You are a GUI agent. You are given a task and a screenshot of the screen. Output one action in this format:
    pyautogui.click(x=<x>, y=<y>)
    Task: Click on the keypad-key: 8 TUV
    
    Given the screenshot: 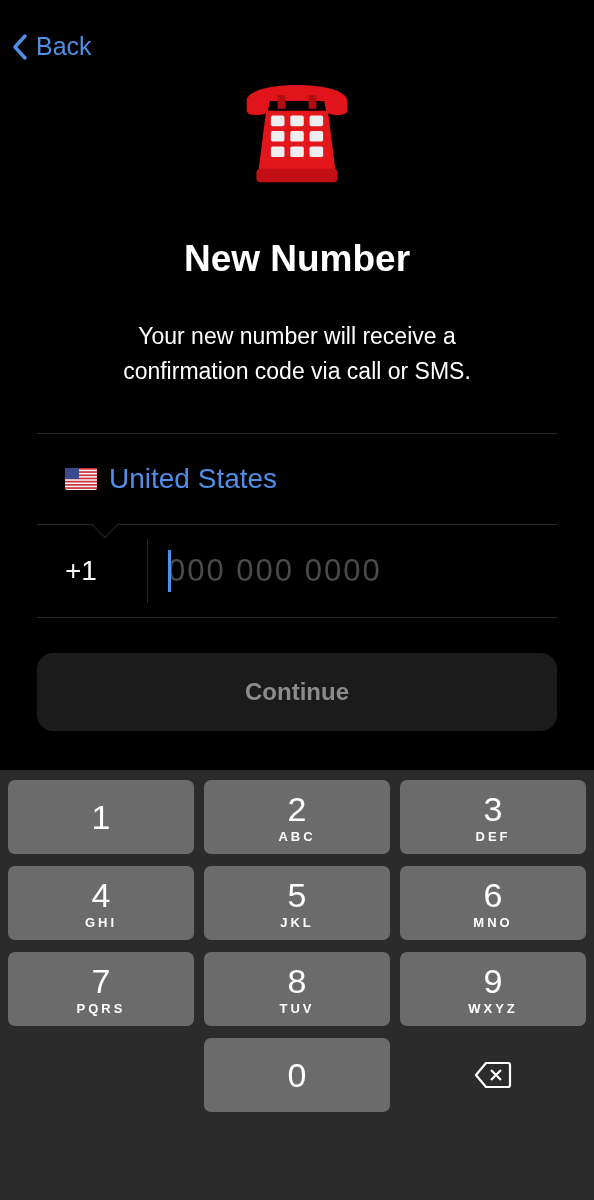 What is the action you would take?
    pyautogui.click(x=297, y=989)
    